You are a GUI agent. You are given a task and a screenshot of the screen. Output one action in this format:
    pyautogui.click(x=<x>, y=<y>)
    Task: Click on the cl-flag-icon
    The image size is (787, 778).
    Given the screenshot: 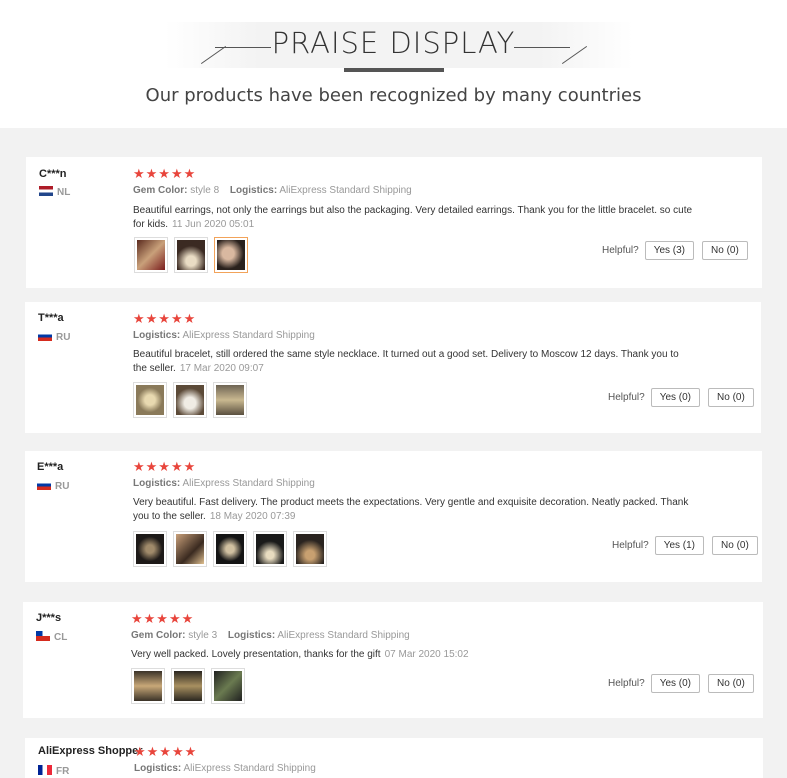 What is the action you would take?
    pyautogui.click(x=43, y=636)
    